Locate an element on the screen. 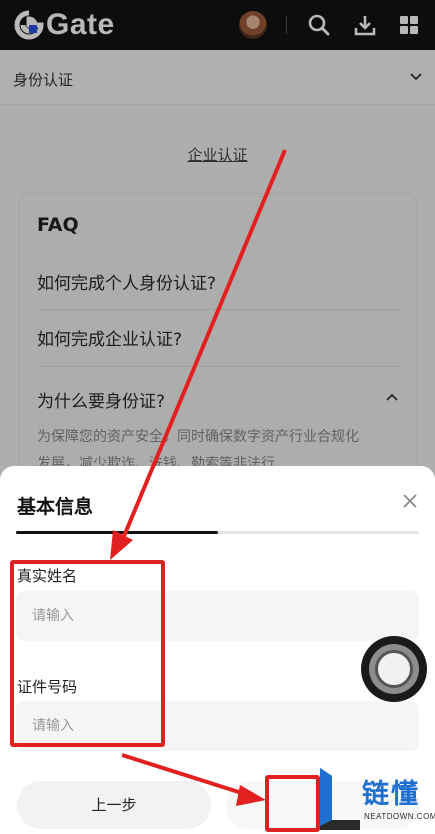  annotation-box-next is located at coordinates (292, 803).